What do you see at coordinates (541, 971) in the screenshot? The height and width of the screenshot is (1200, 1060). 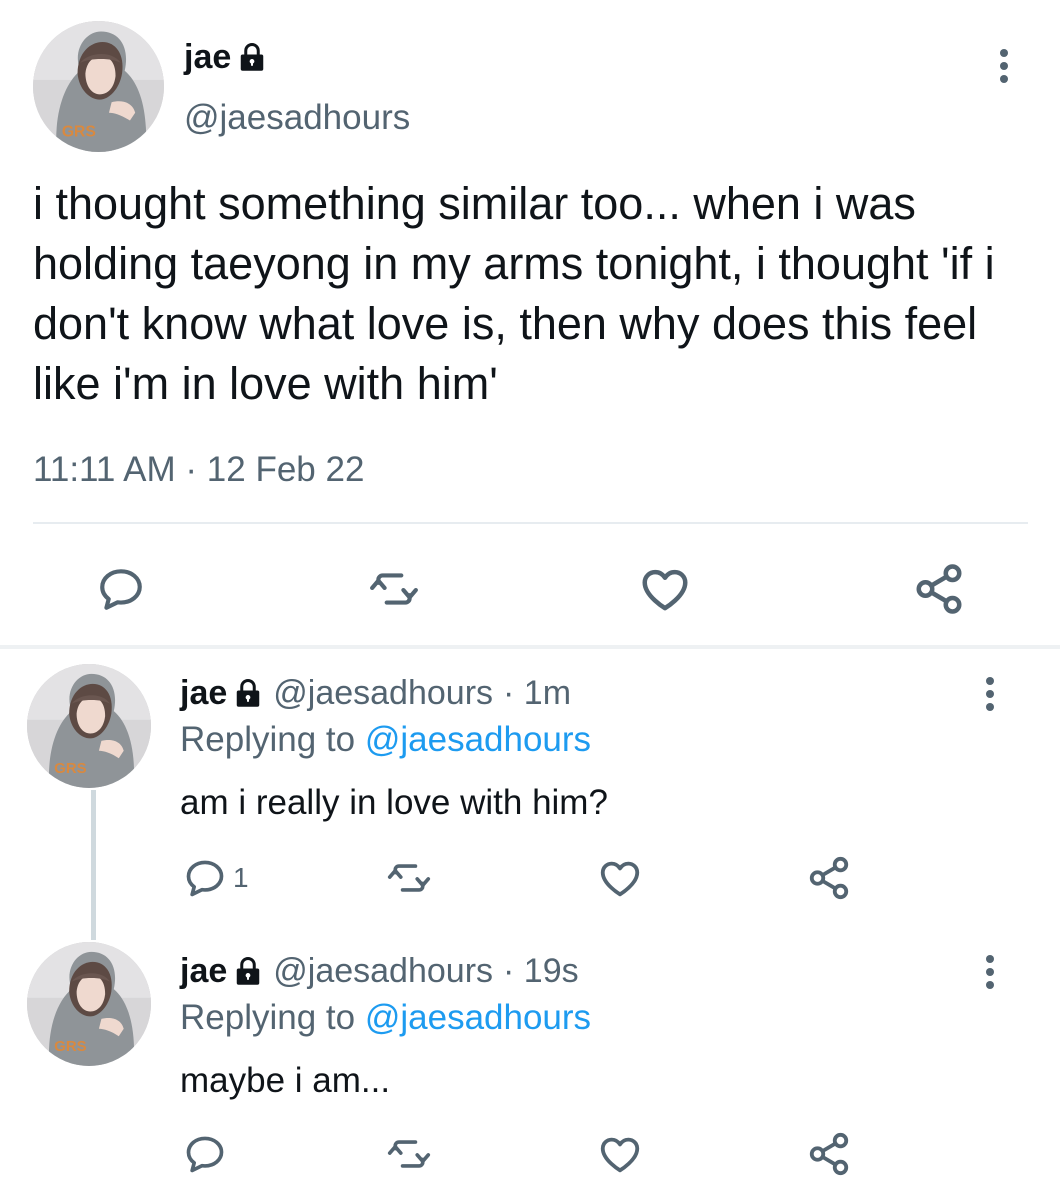 I see `reply-age: · 19s` at bounding box center [541, 971].